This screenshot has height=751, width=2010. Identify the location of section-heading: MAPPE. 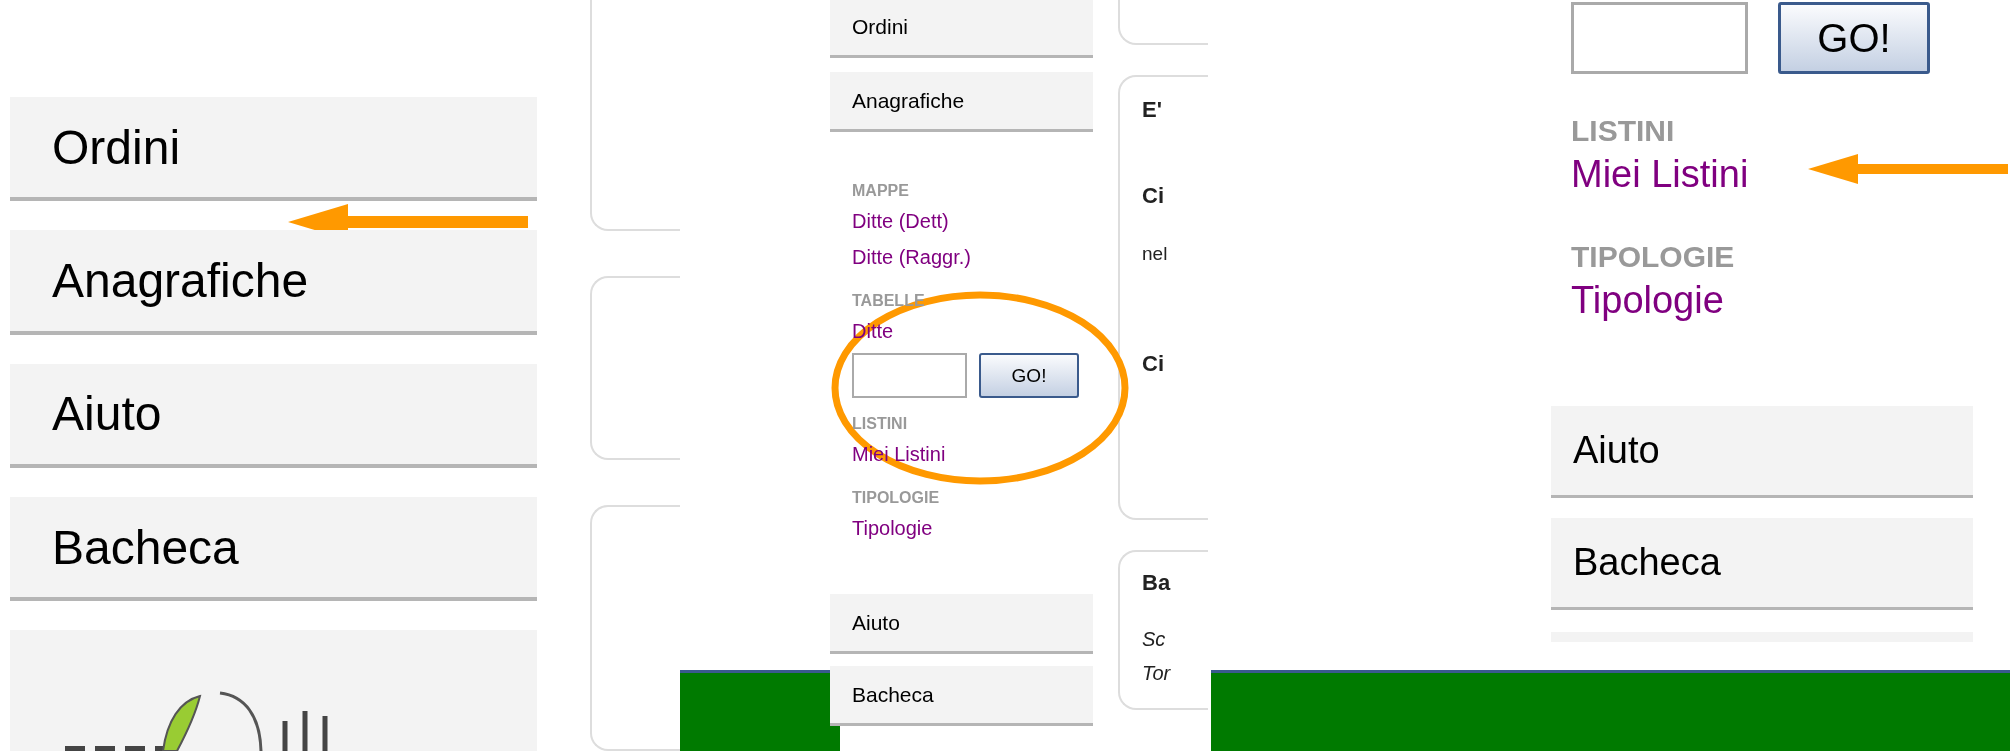
(881, 191).